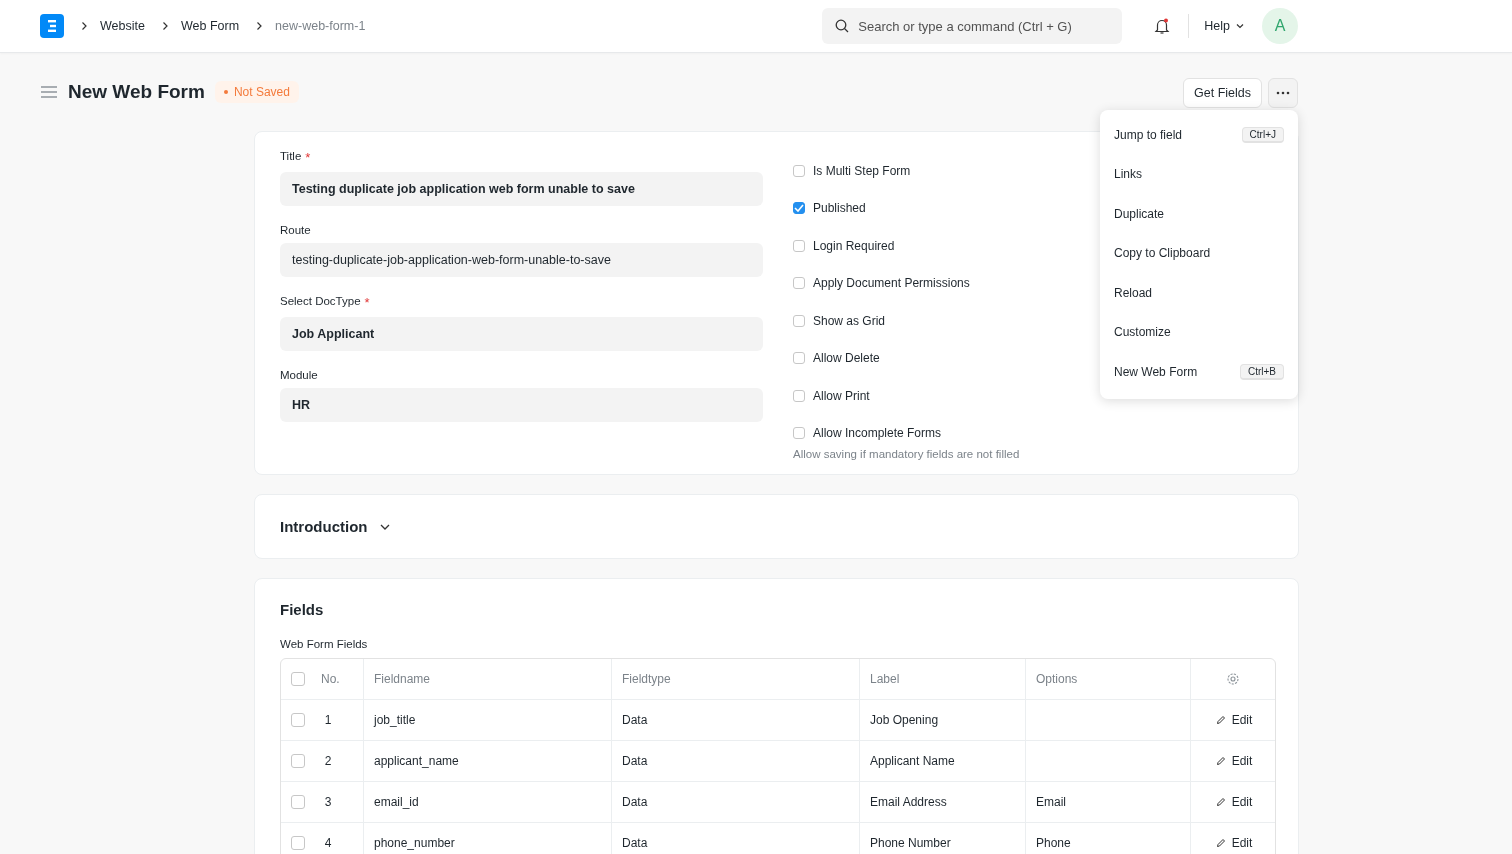  I want to click on checkbox-label: Apply Document Permissions, so click(891, 283).